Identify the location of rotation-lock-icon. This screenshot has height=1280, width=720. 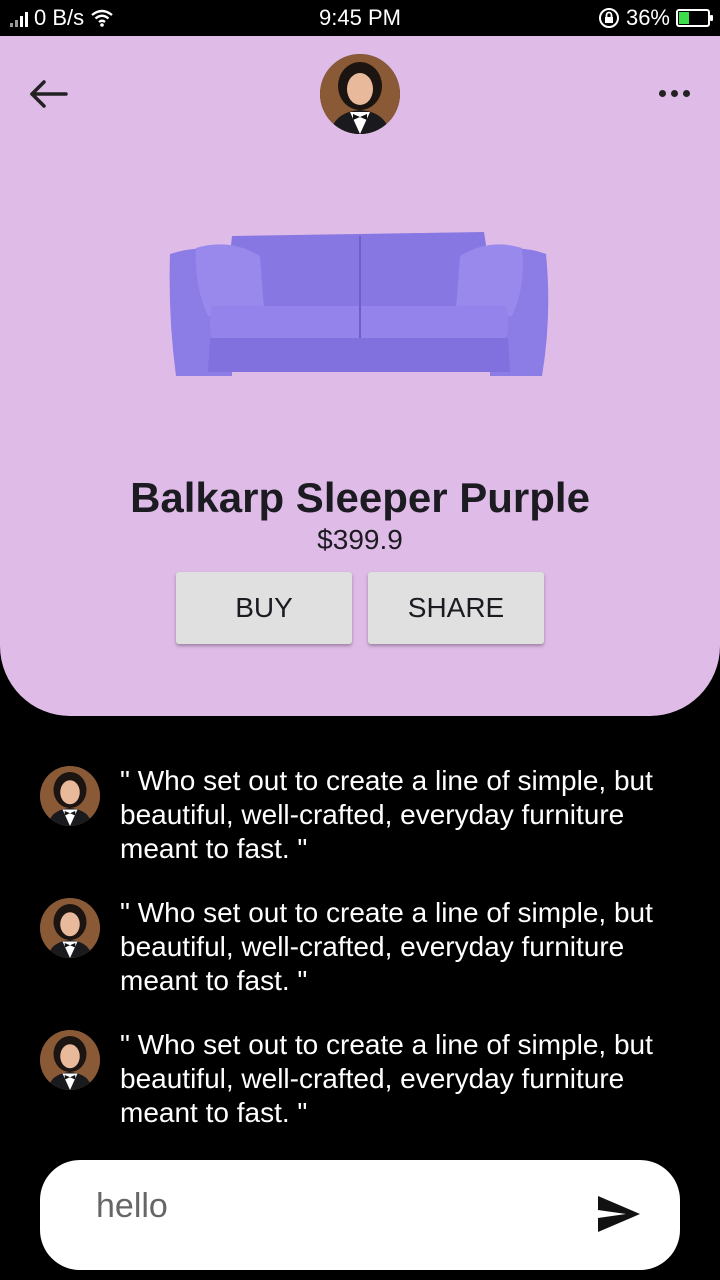
(608, 18).